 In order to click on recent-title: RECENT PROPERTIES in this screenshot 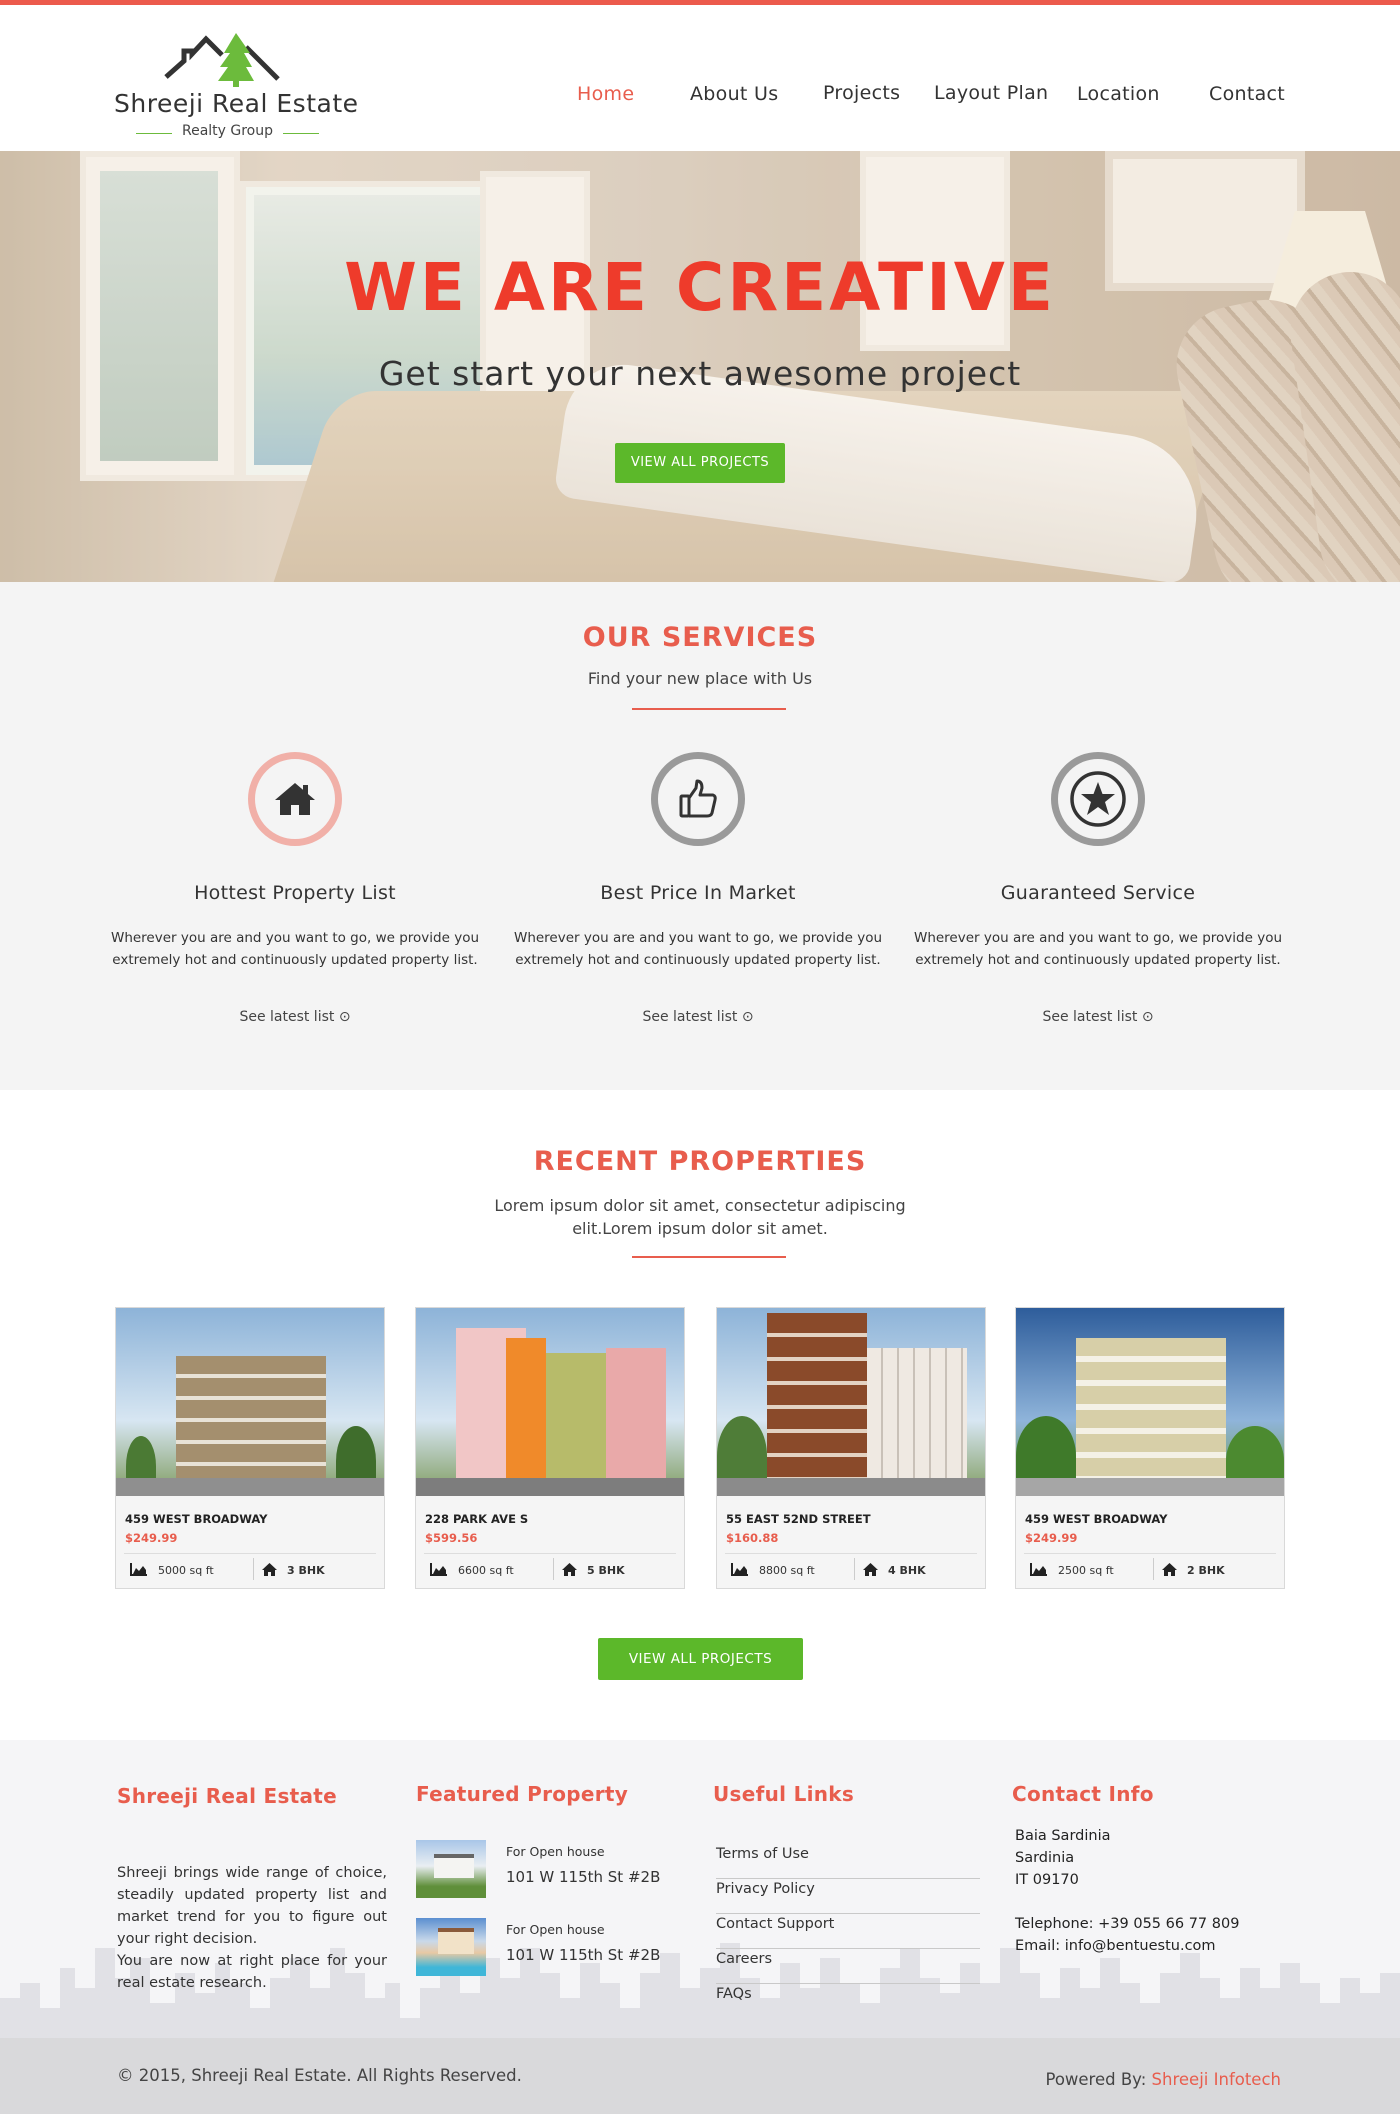, I will do `click(700, 1161)`.